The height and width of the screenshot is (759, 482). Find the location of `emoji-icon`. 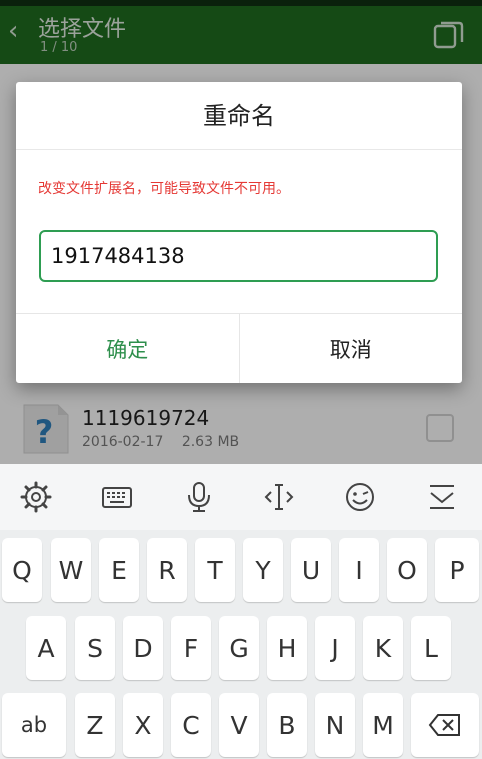

emoji-icon is located at coordinates (360, 497).